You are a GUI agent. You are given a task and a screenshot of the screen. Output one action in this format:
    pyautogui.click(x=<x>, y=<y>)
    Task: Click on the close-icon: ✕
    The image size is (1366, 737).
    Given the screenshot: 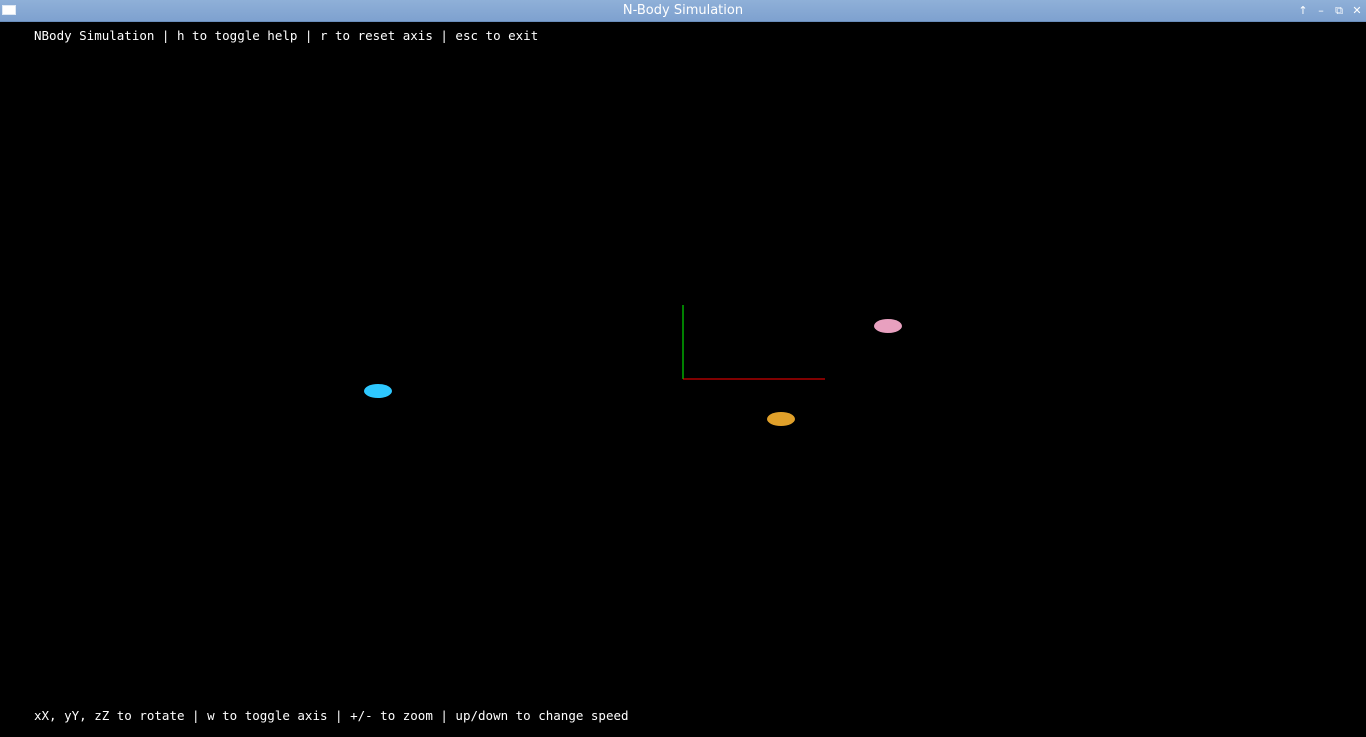 What is the action you would take?
    pyautogui.click(x=1357, y=10)
    